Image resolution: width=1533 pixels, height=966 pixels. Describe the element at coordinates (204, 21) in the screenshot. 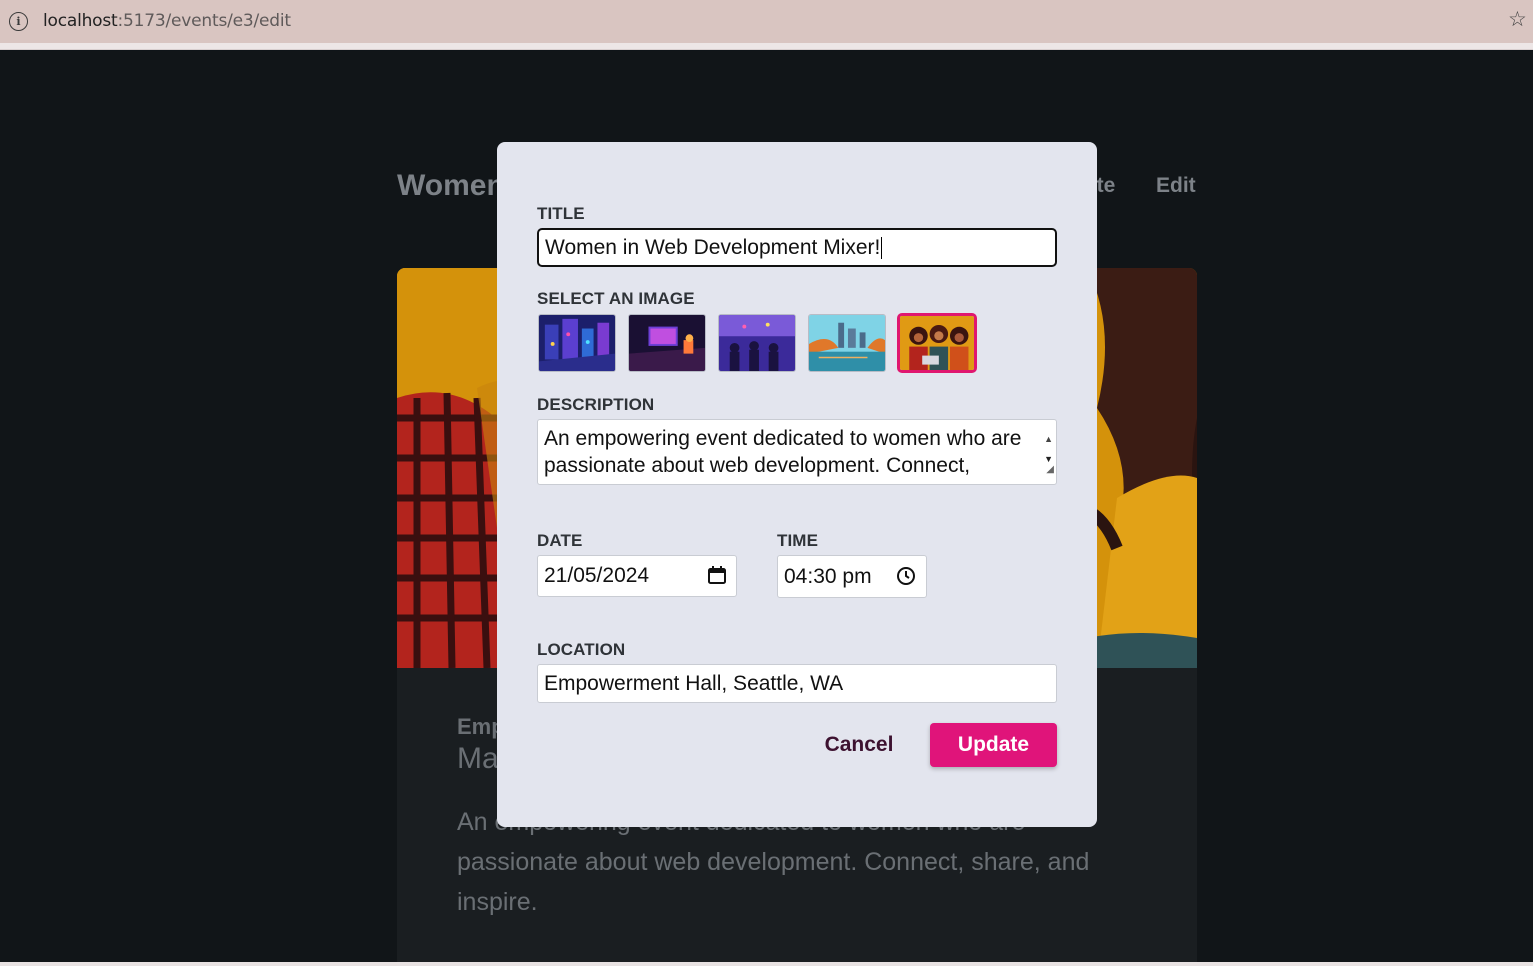

I see `url-path: :5173/events/e3/edit` at that location.